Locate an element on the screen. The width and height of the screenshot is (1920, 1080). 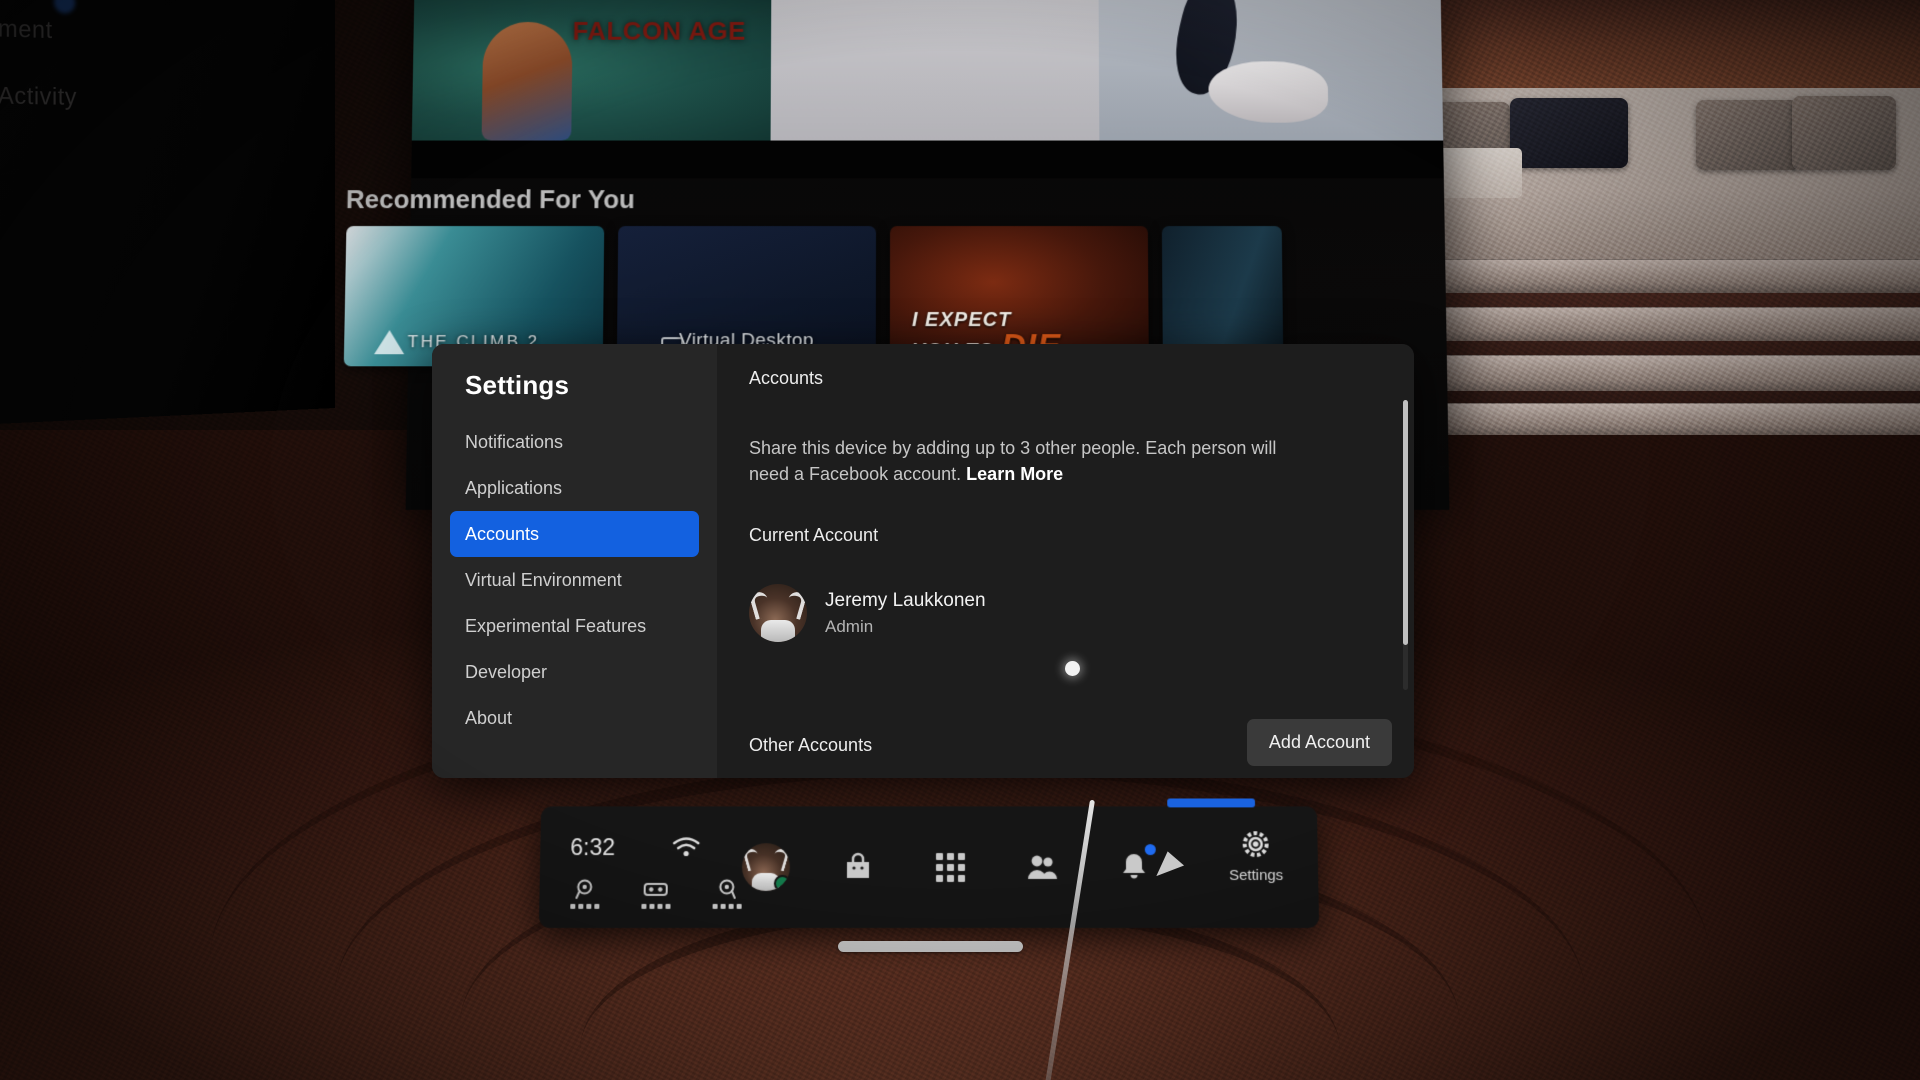
app-grid-icon is located at coordinates (950, 867).